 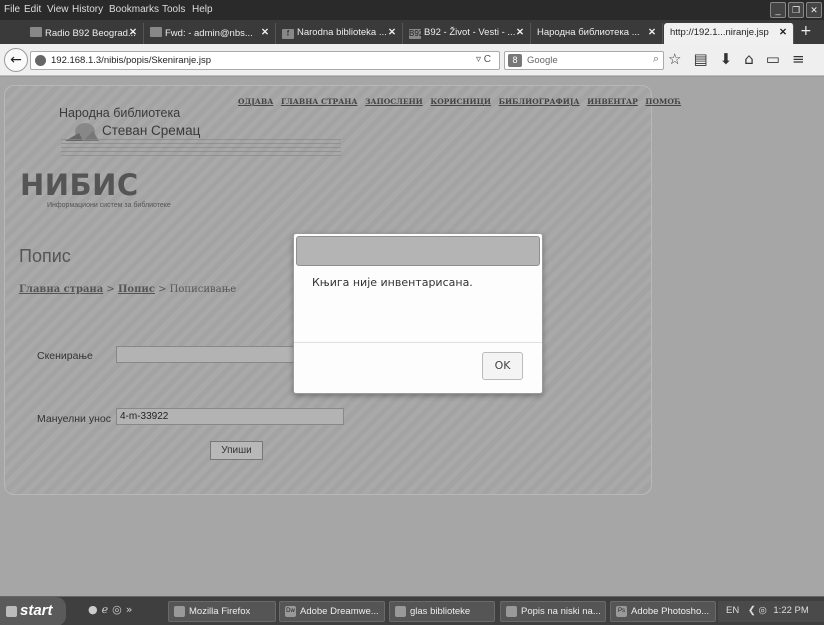 What do you see at coordinates (134, 9) in the screenshot?
I see `menu-bookmarks: Bookmarks` at bounding box center [134, 9].